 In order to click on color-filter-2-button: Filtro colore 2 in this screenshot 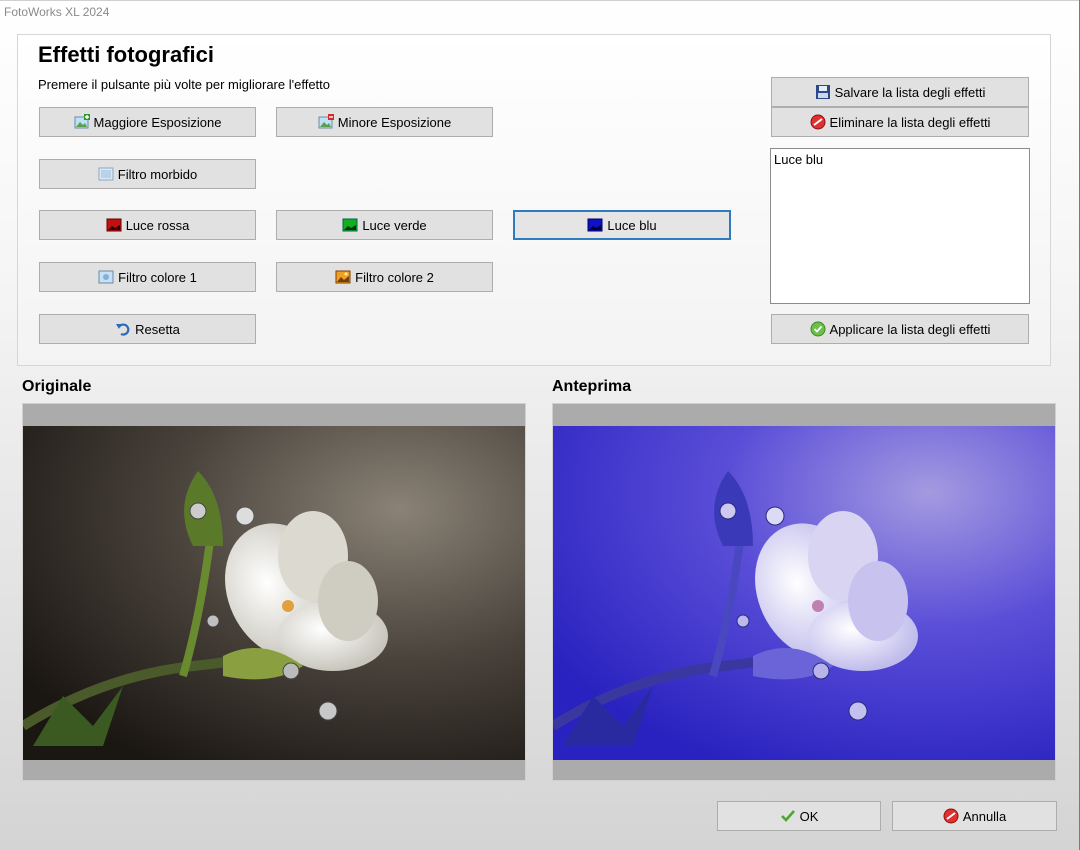, I will do `click(384, 277)`.